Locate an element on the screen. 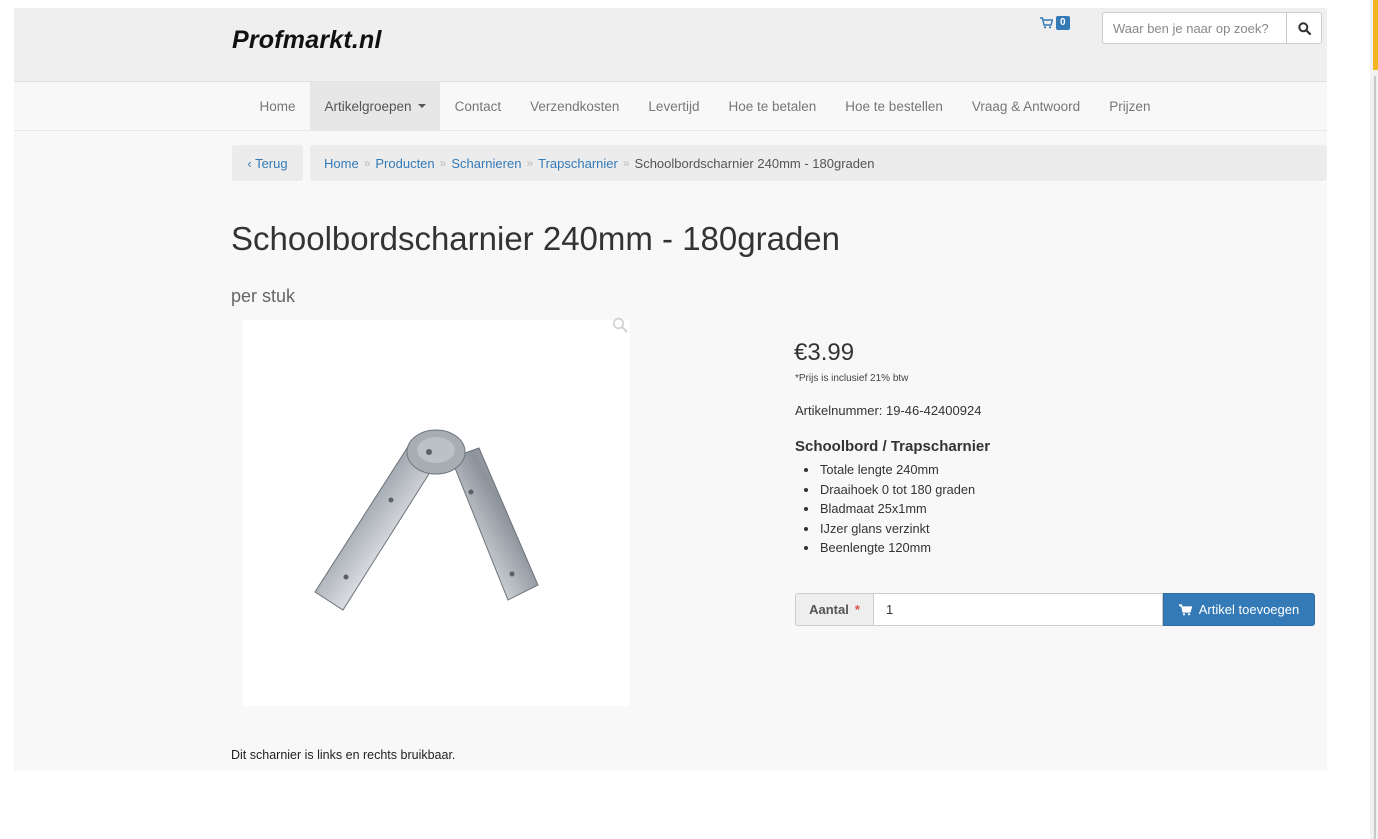 This screenshot has height=839, width=1378. page-title: Schoolbordscharnier 240mm - 180graden is located at coordinates (536, 238).